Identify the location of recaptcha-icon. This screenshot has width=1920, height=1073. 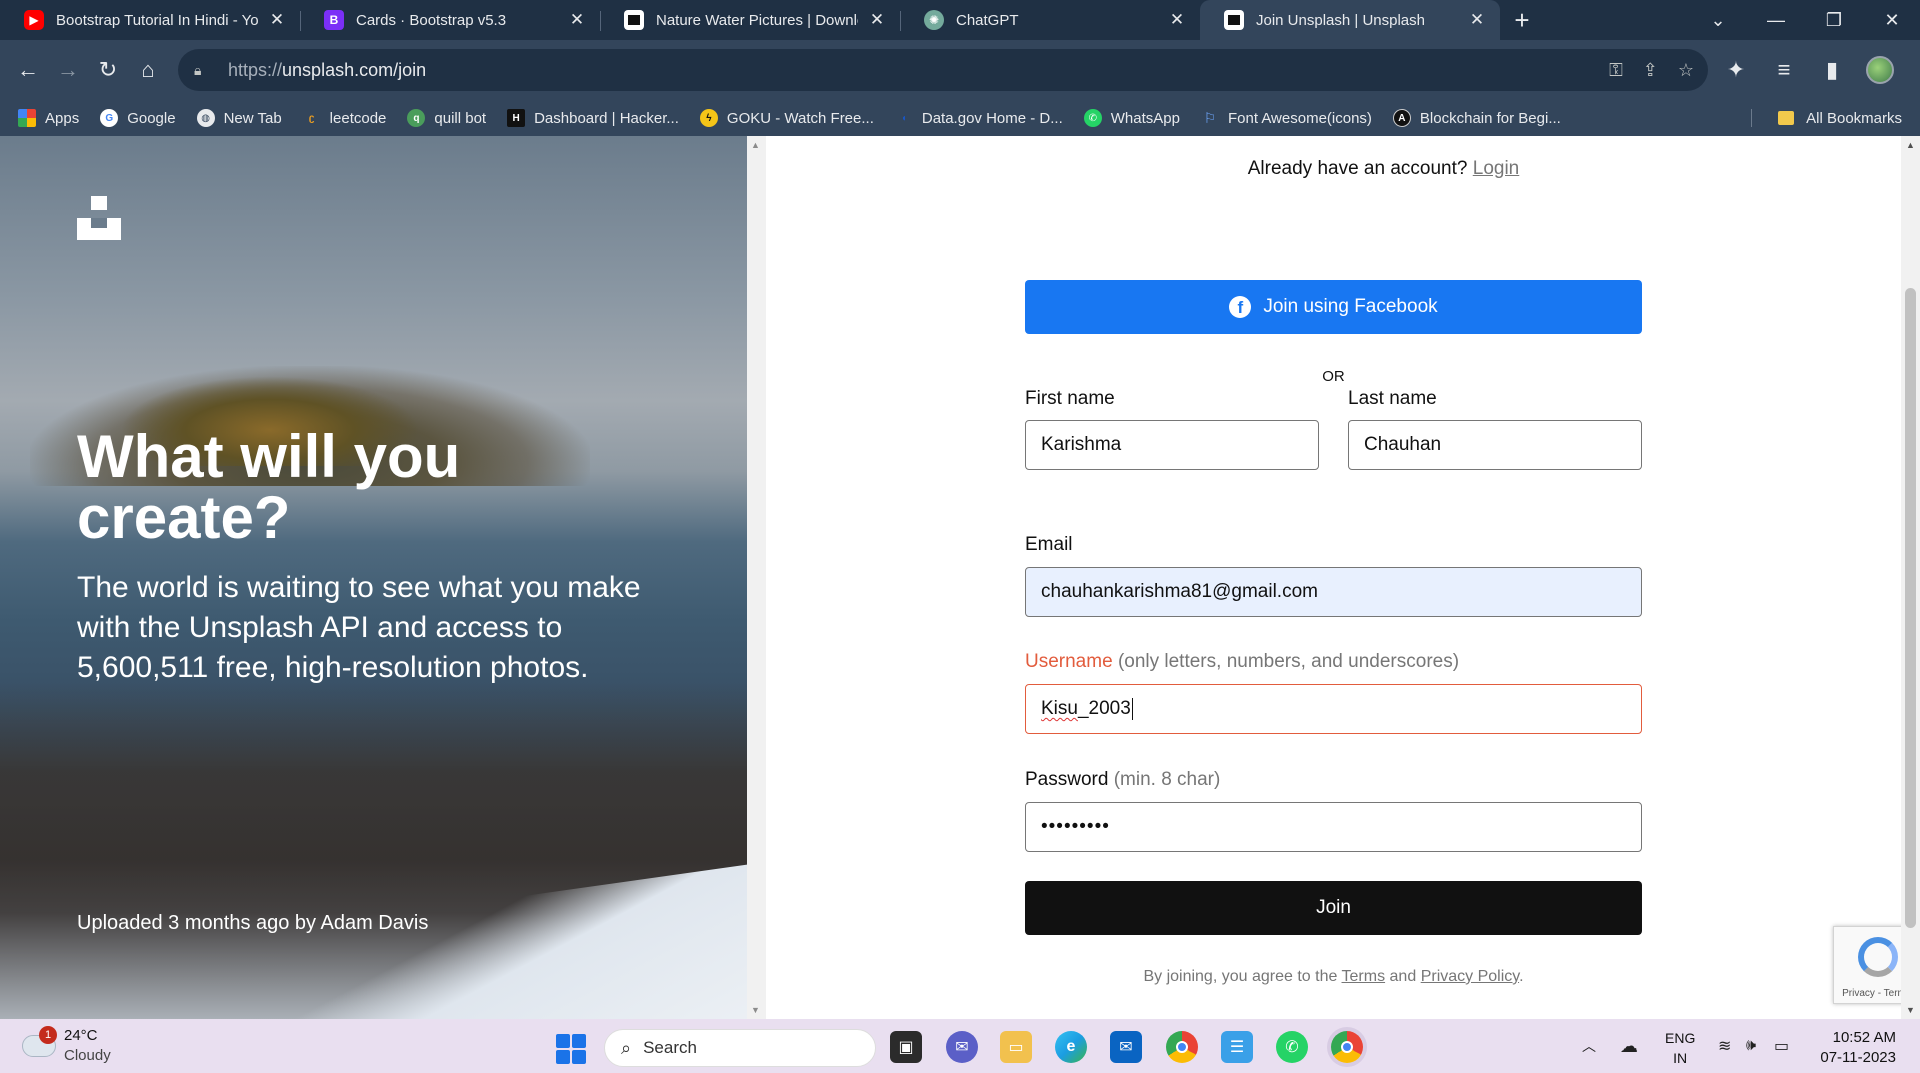
(1878, 957).